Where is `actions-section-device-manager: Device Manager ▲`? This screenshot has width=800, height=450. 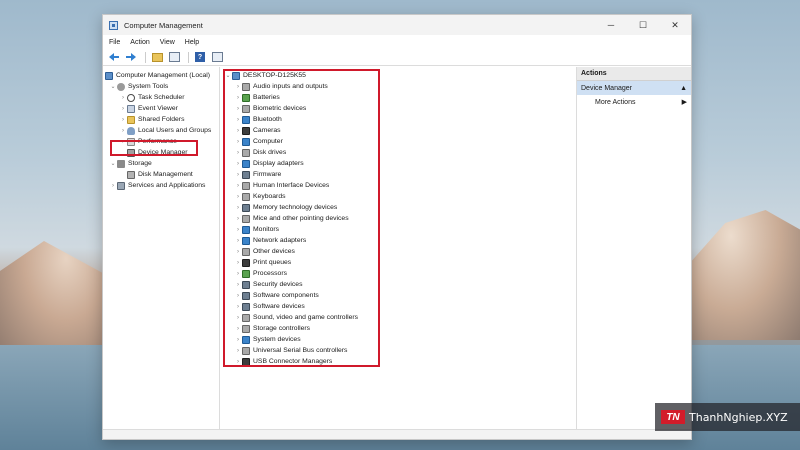 actions-section-device-manager: Device Manager ▲ is located at coordinates (634, 88).